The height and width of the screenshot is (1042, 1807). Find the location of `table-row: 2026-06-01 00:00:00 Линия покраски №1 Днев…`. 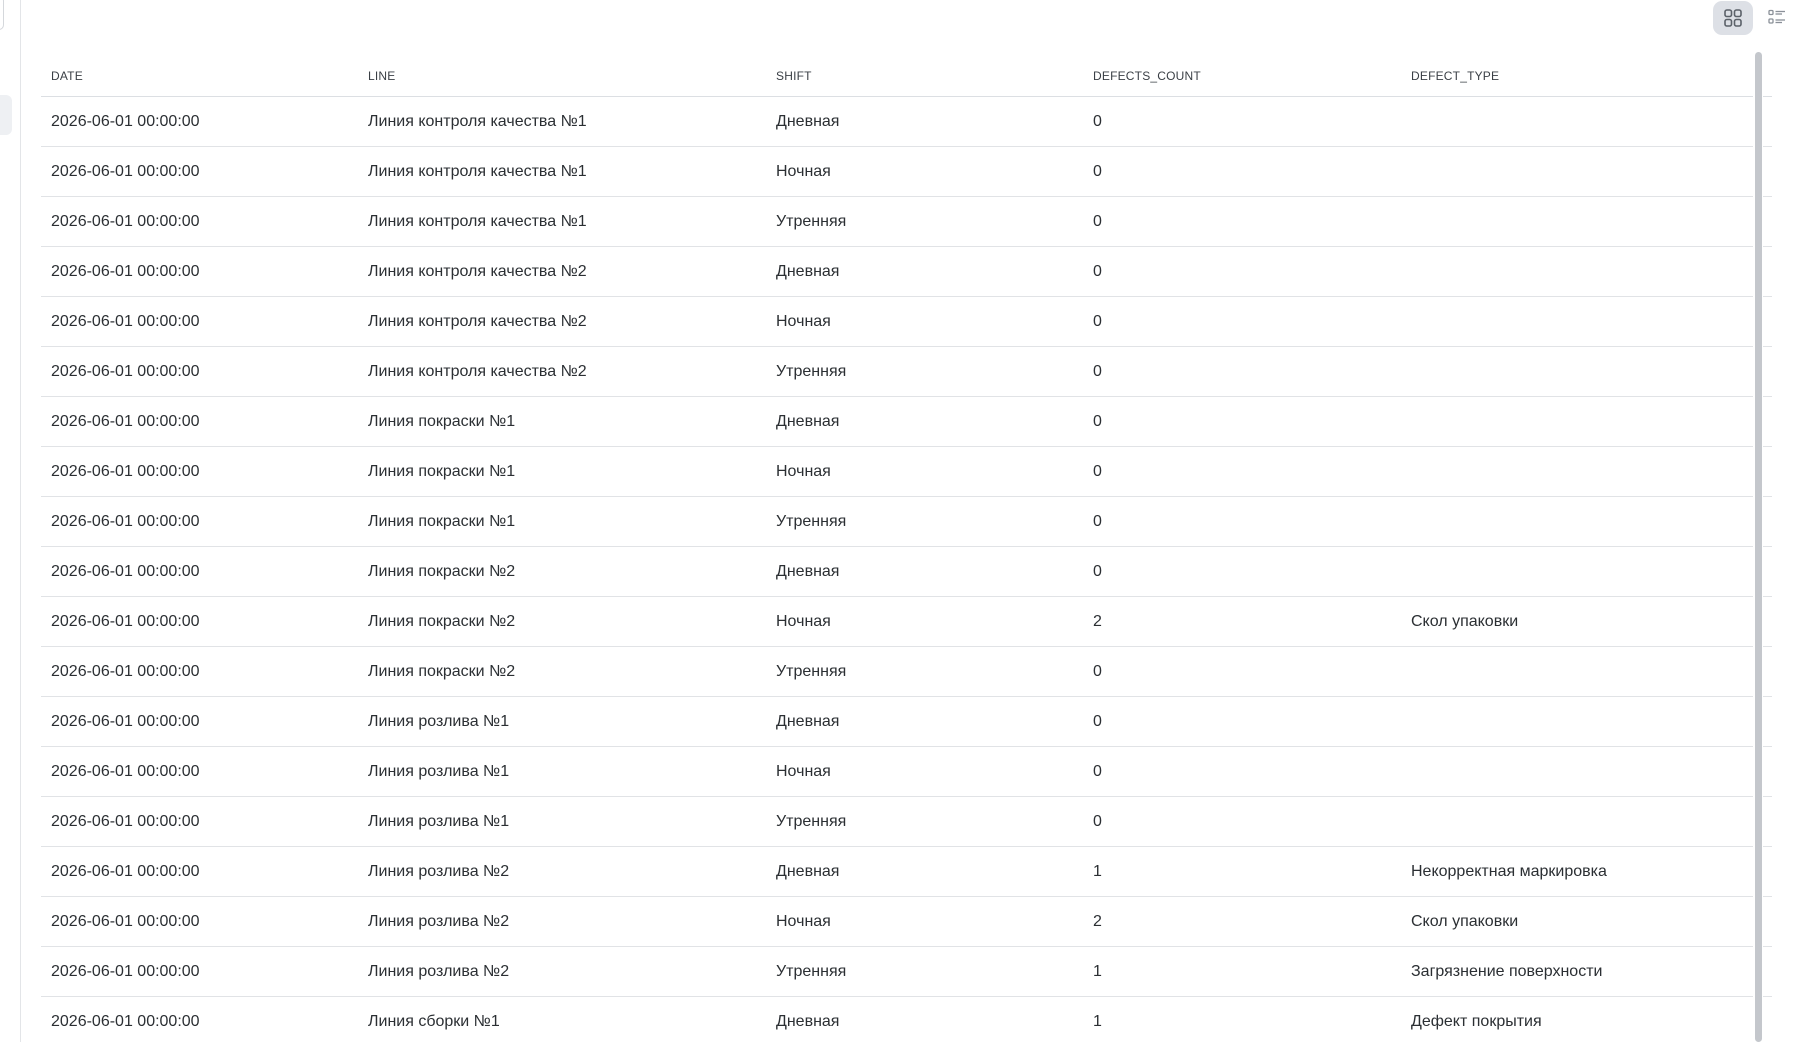

table-row: 2026-06-01 00:00:00 Линия покраски №1 Днев… is located at coordinates (906, 421).